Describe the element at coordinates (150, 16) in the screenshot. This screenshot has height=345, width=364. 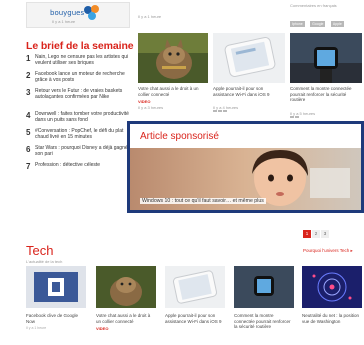
I see `top-card-caption: Il y a 1 heure` at that location.